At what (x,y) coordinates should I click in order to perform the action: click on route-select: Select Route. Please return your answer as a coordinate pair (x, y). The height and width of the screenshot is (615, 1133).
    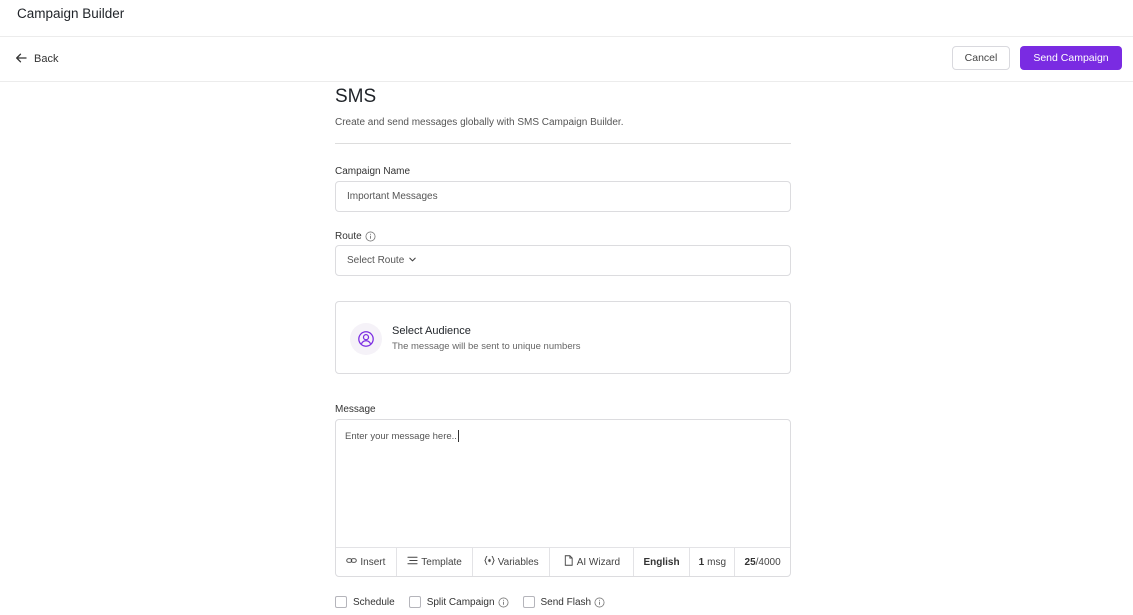
    Looking at the image, I should click on (563, 260).